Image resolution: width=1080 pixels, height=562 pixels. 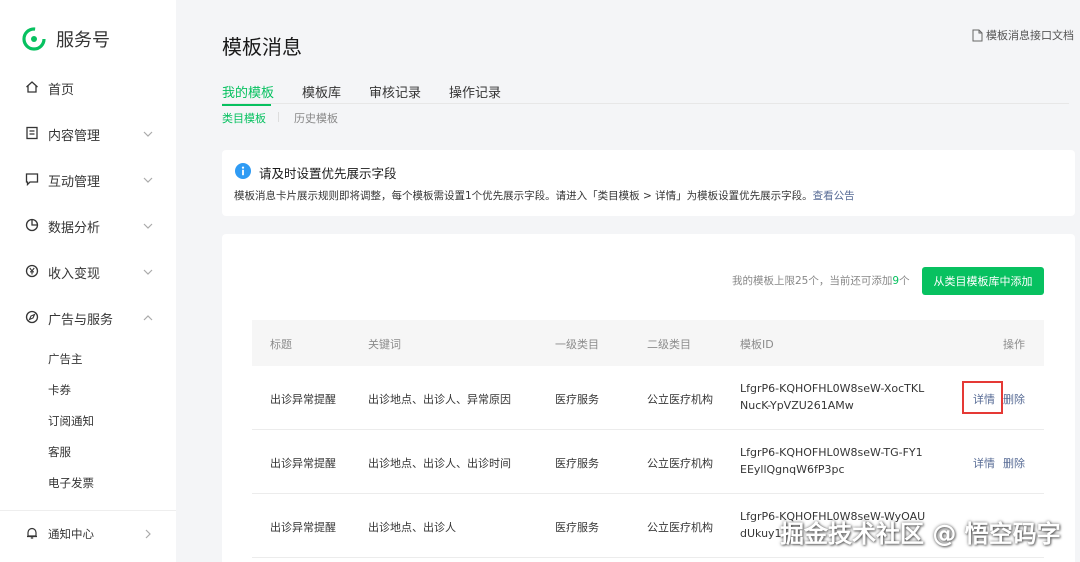 I want to click on nav-item-analytics: 数据分析, so click(x=88, y=226).